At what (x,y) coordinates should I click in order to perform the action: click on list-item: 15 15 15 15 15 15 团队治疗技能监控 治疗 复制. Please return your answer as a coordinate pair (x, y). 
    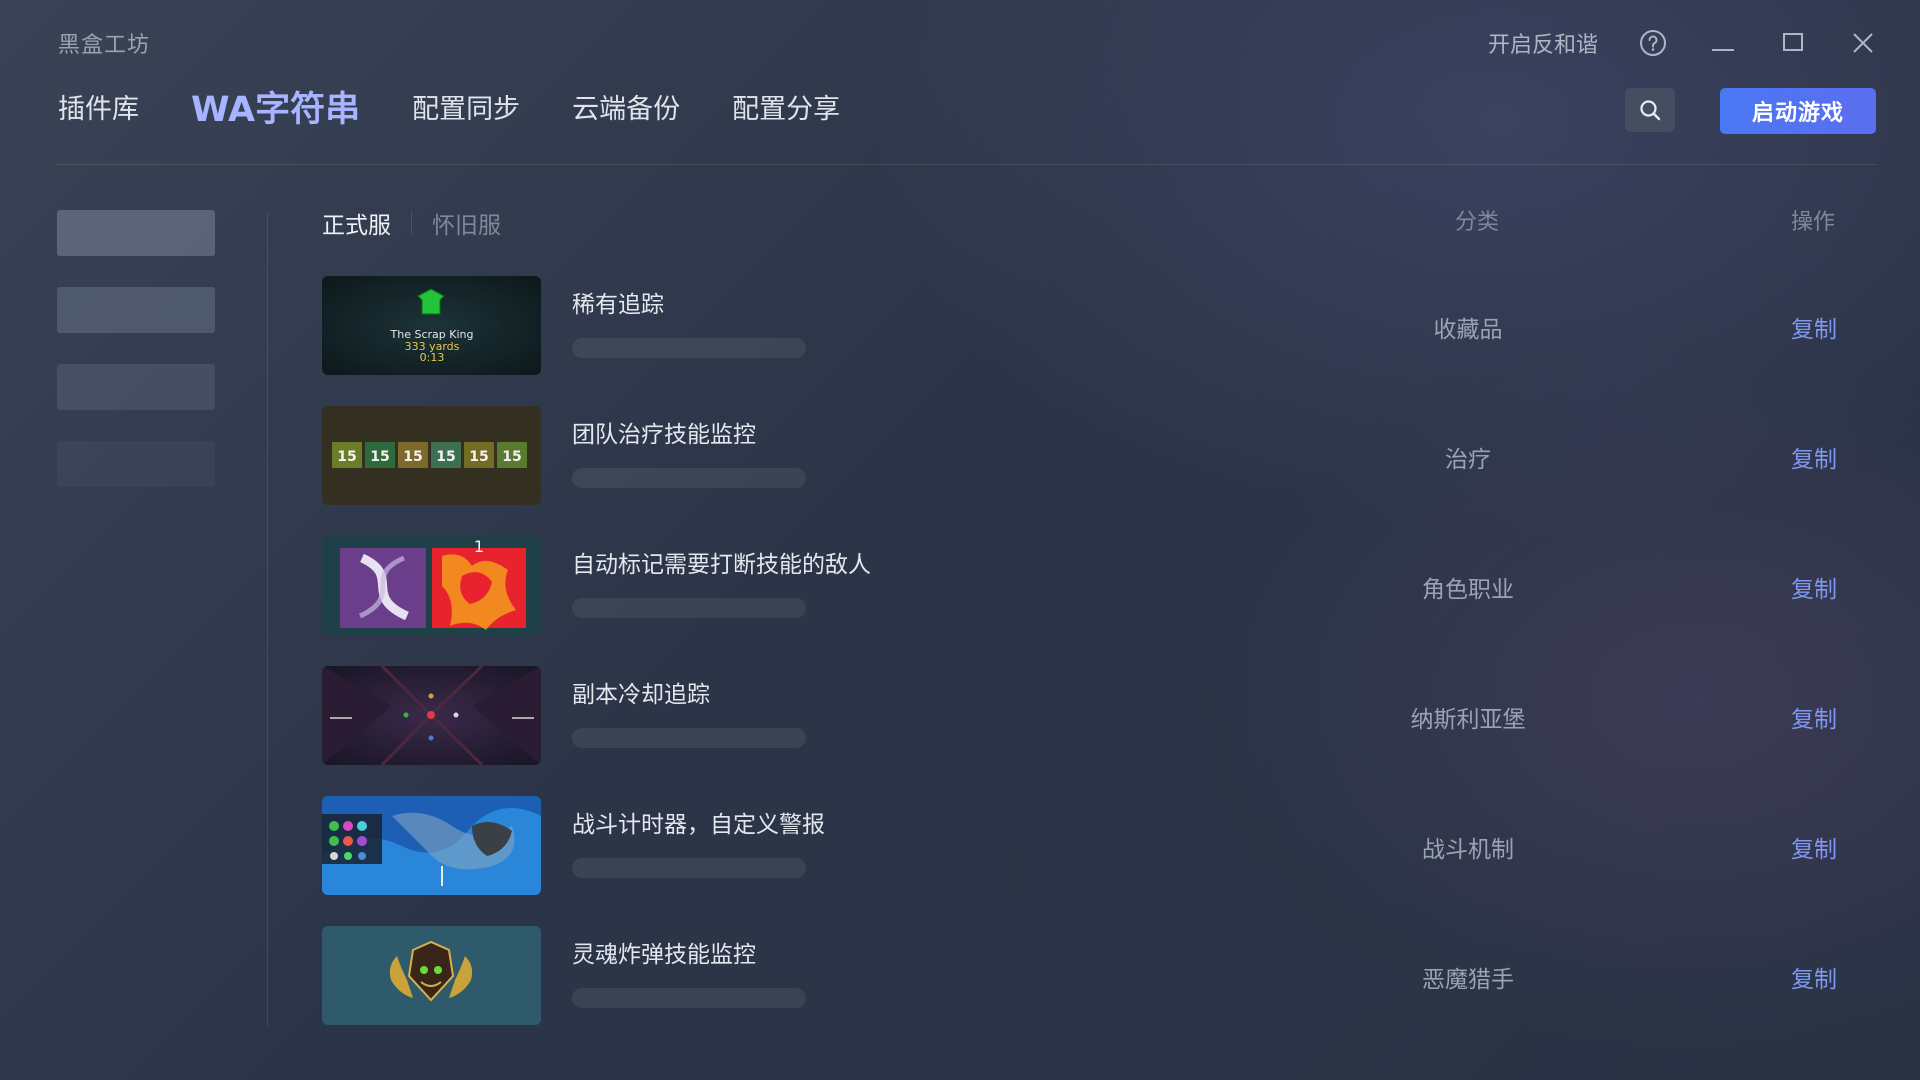
    Looking at the image, I should click on (1100, 471).